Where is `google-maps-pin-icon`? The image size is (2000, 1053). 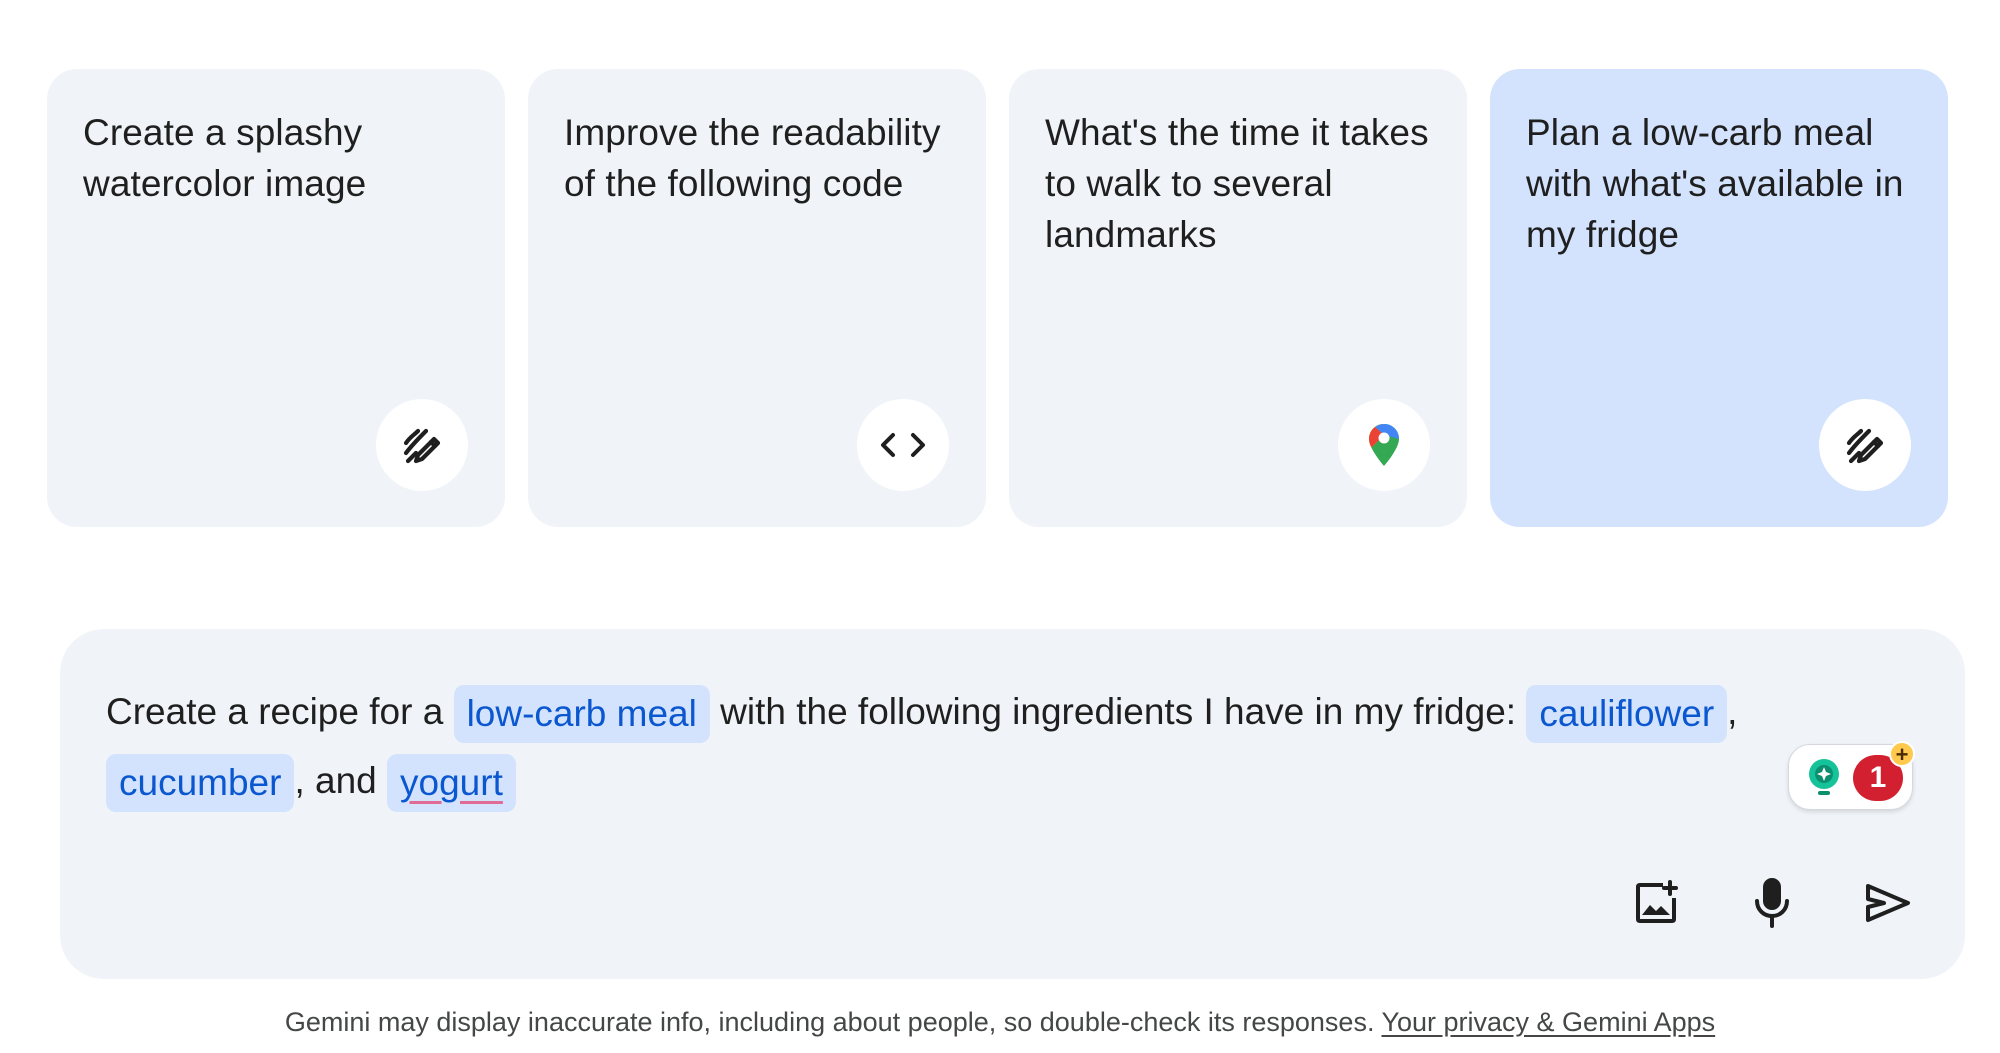 google-maps-pin-icon is located at coordinates (1384, 445).